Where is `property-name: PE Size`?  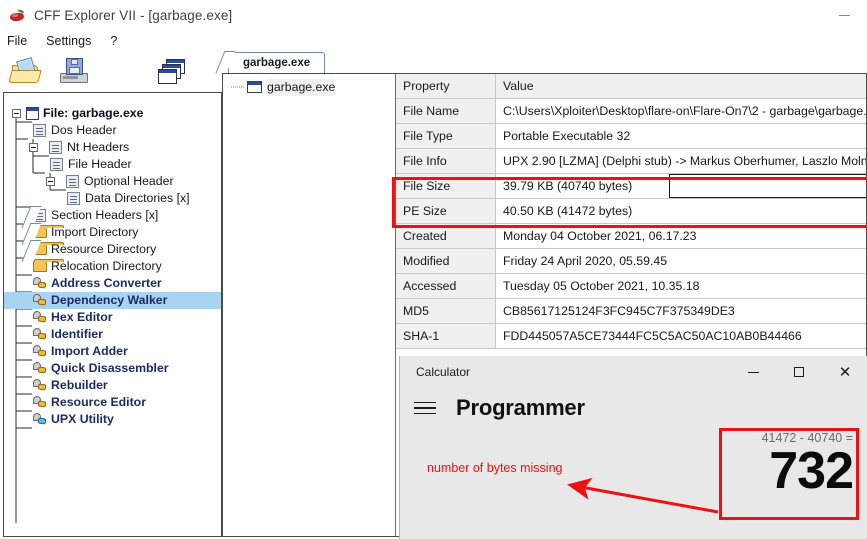
property-name: PE Size is located at coordinates (446, 211).